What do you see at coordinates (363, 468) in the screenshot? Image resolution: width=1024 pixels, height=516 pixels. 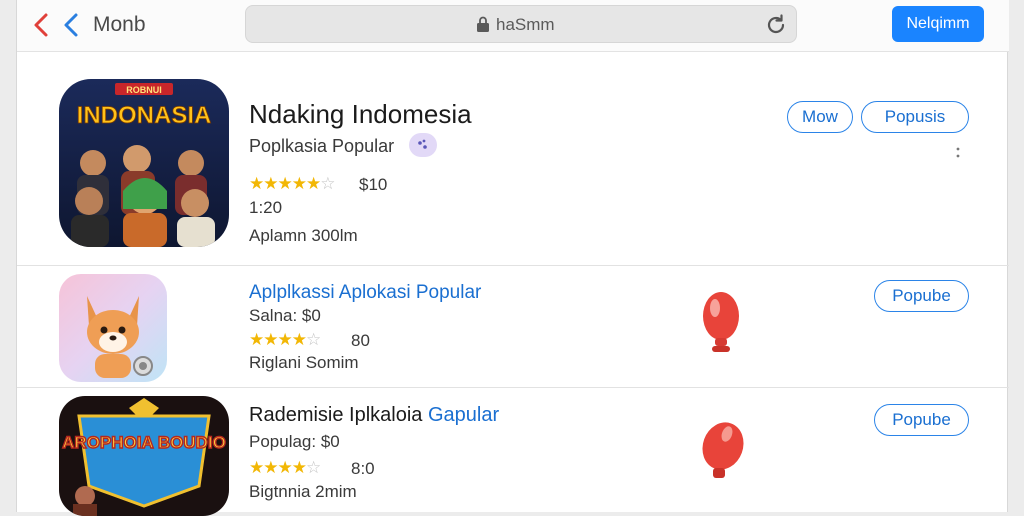 I see `app-rating-value: 8:0` at bounding box center [363, 468].